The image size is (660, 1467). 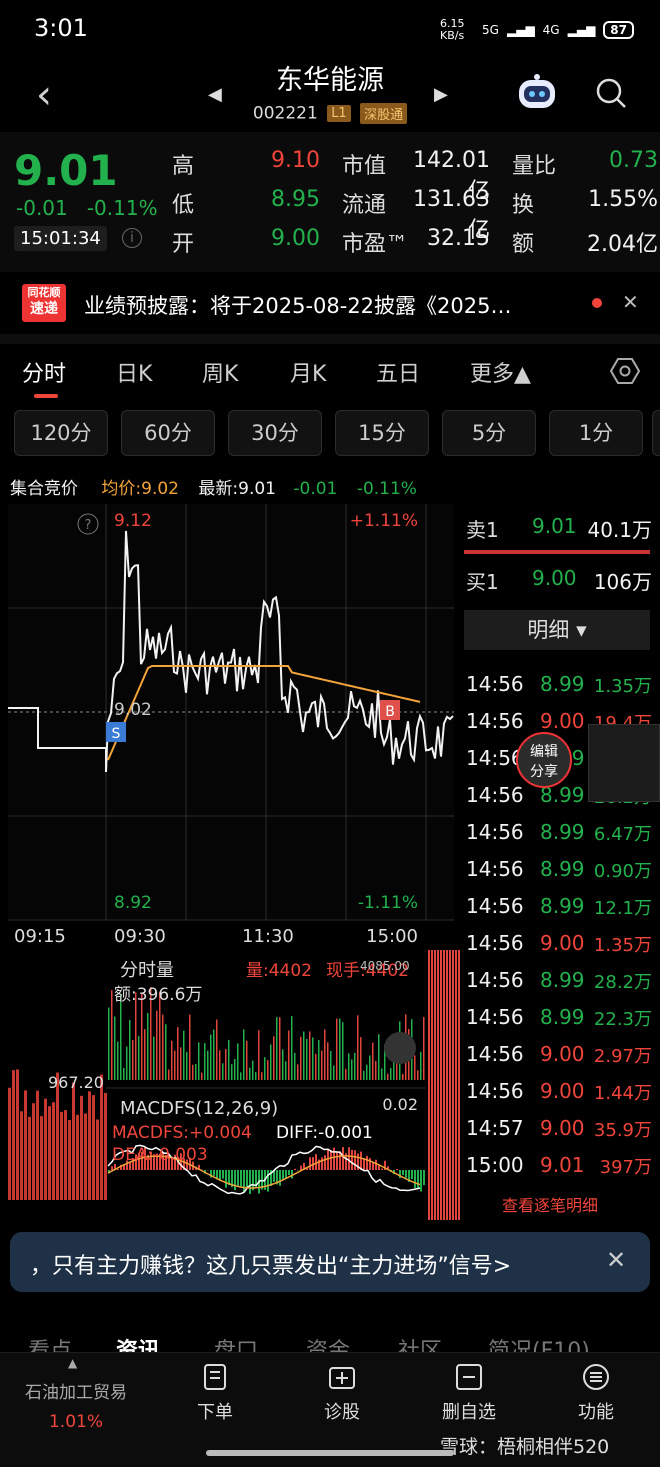 I want to click on tick-volume: 22.3万, so click(x=622, y=1019).